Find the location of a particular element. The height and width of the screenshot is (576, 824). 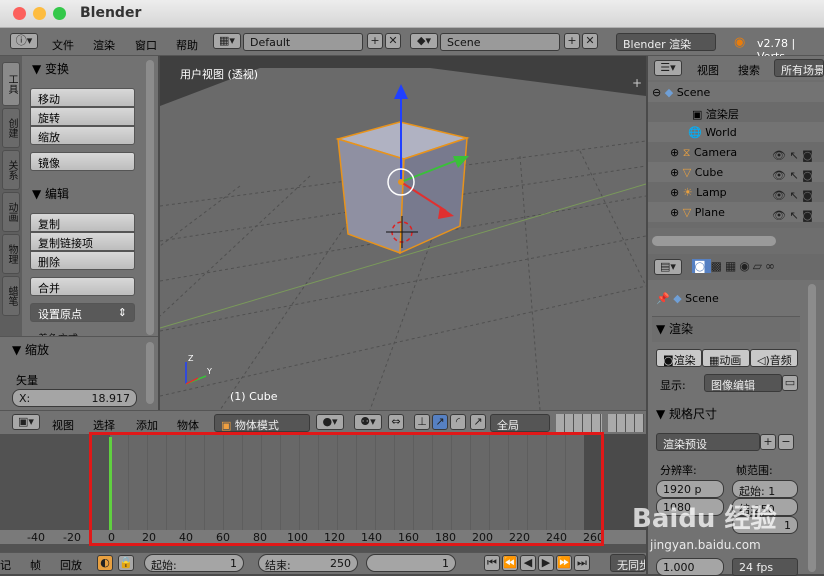

menu-add: 添加 is located at coordinates (147, 425).